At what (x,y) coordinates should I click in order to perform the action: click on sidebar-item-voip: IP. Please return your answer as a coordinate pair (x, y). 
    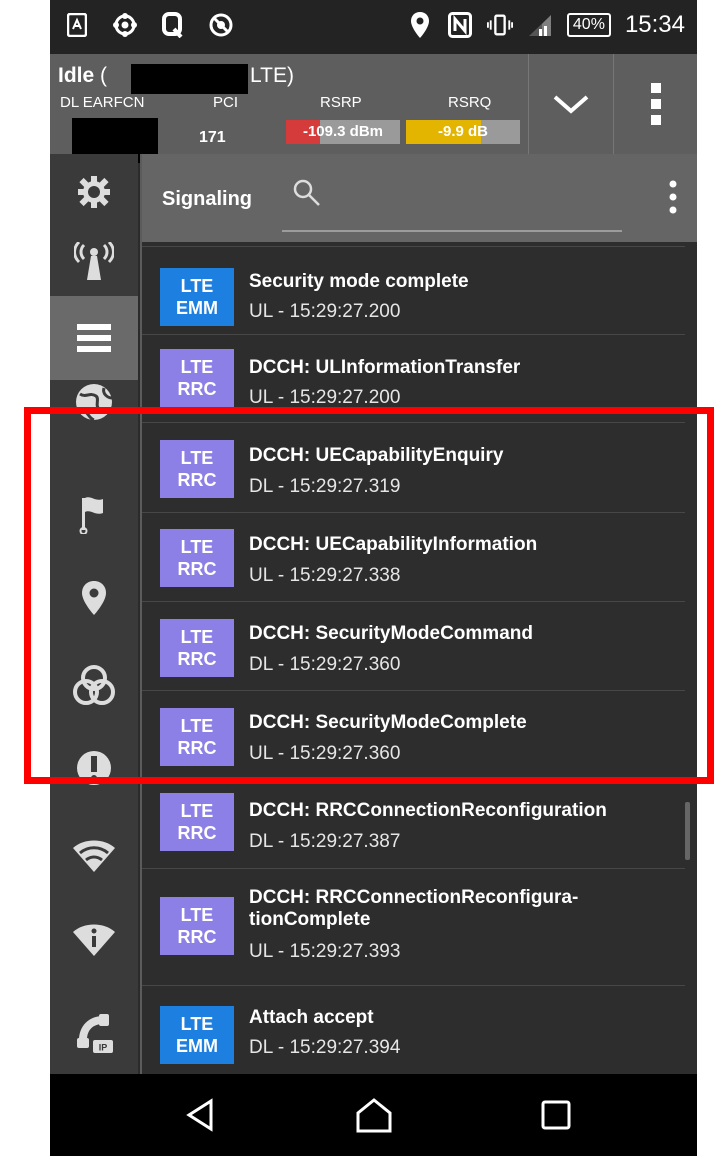
    Looking at the image, I should click on (94, 1033).